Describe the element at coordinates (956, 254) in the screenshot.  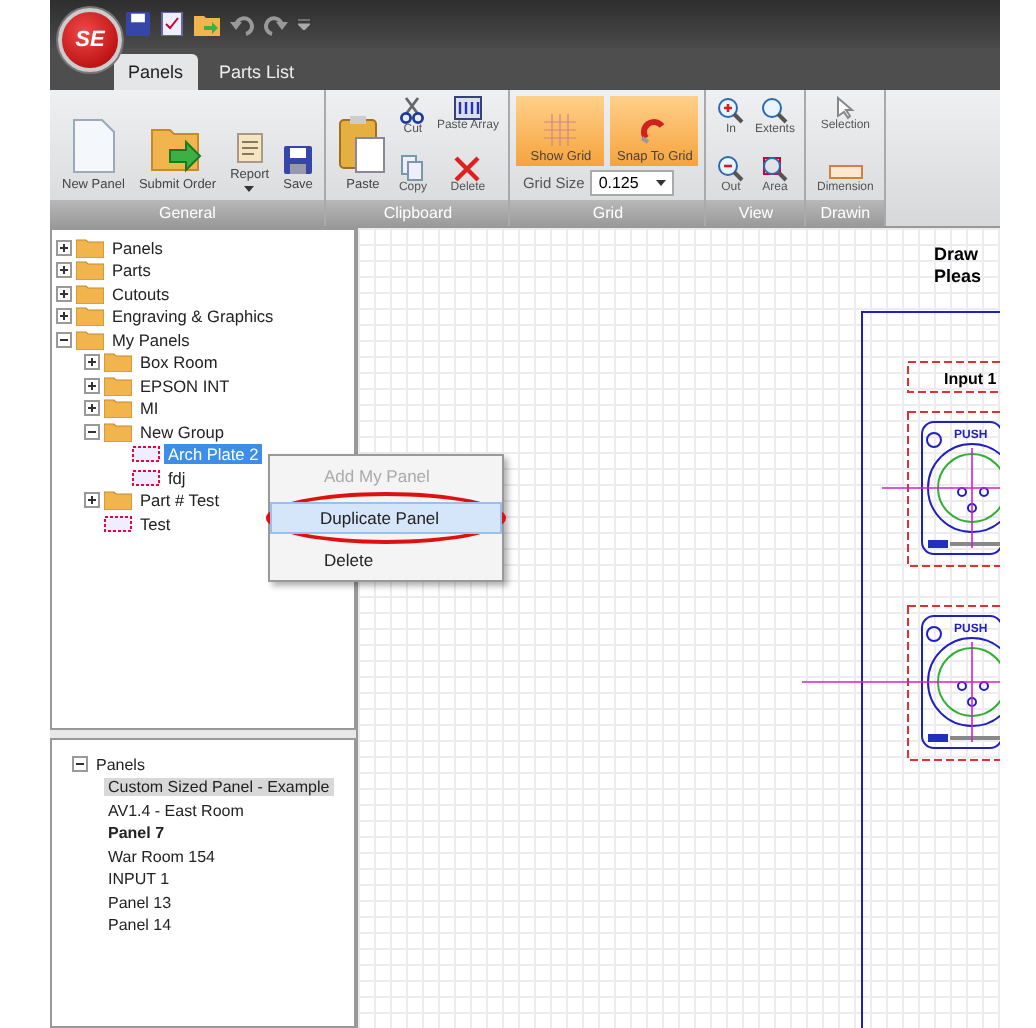
I see `drawing-note: Draw` at that location.